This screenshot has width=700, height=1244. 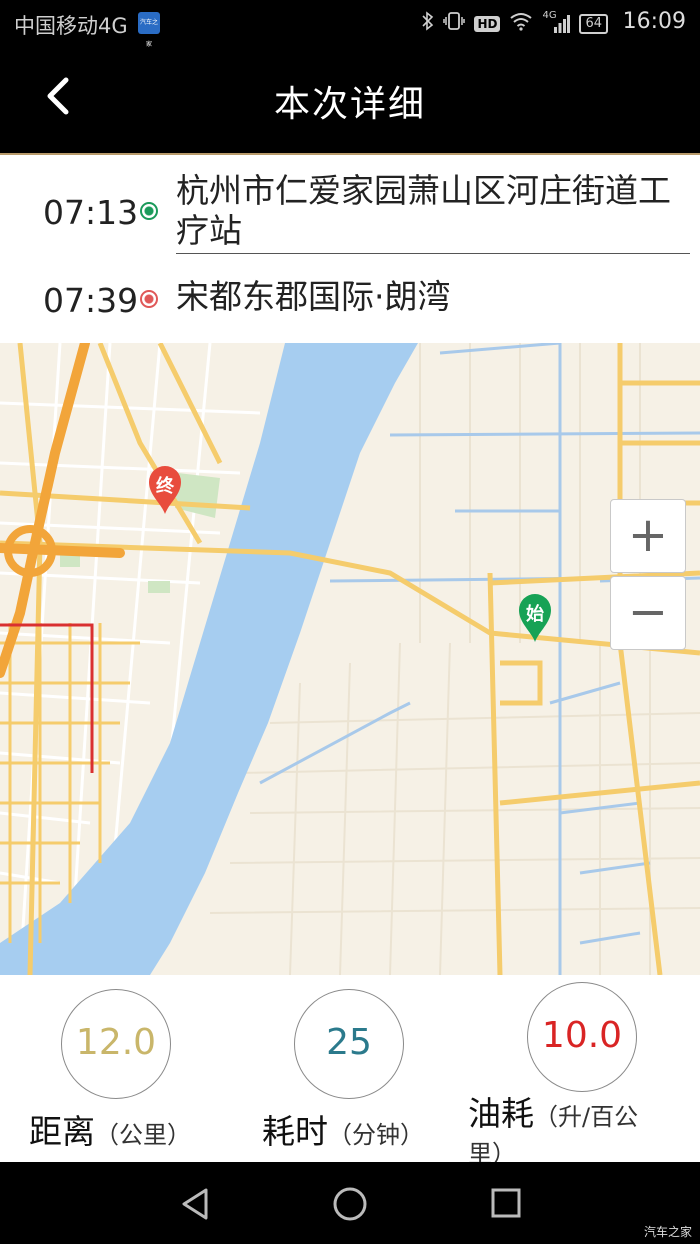 I want to click on fuel-value: 10.0, so click(x=582, y=1037).